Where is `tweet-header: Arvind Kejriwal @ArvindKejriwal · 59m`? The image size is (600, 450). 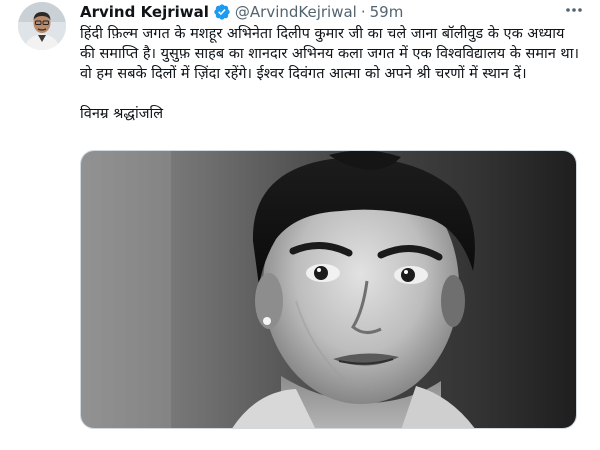 tweet-header: Arvind Kejriwal @ArvindKejriwal · 59m is located at coordinates (330, 12).